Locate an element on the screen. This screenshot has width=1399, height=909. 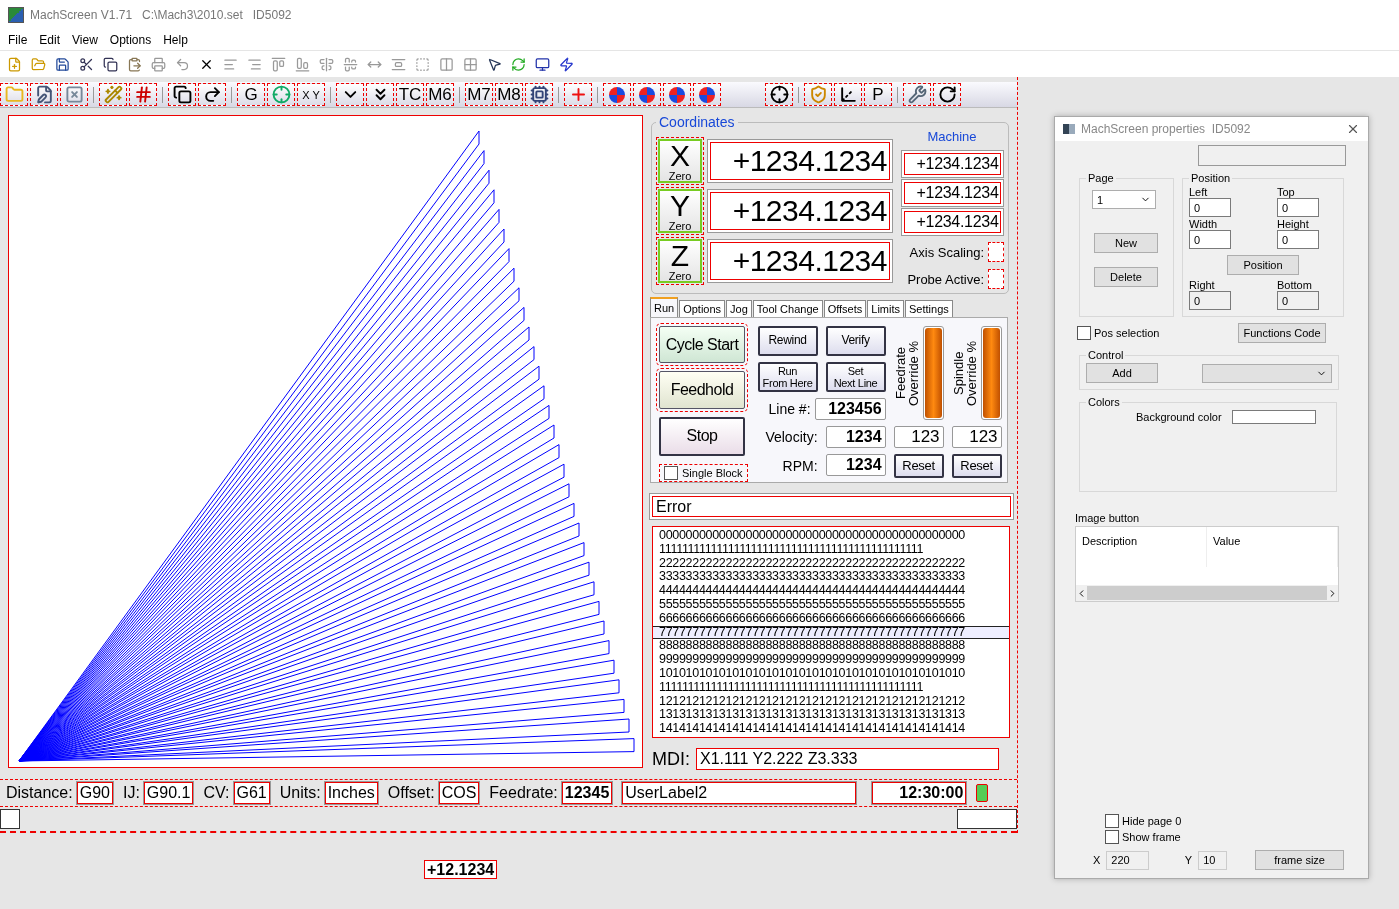
zero-axis-button: Z Zero is located at coordinates (680, 261).